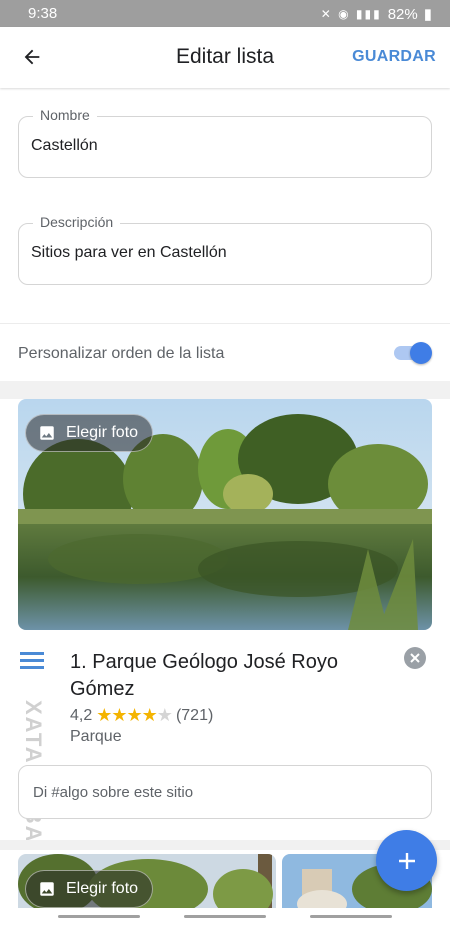 The height and width of the screenshot is (925, 450). Describe the element at coordinates (351, 14) in the screenshot. I see `signal-icons: ✕ ◉ ▮▮▮` at that location.